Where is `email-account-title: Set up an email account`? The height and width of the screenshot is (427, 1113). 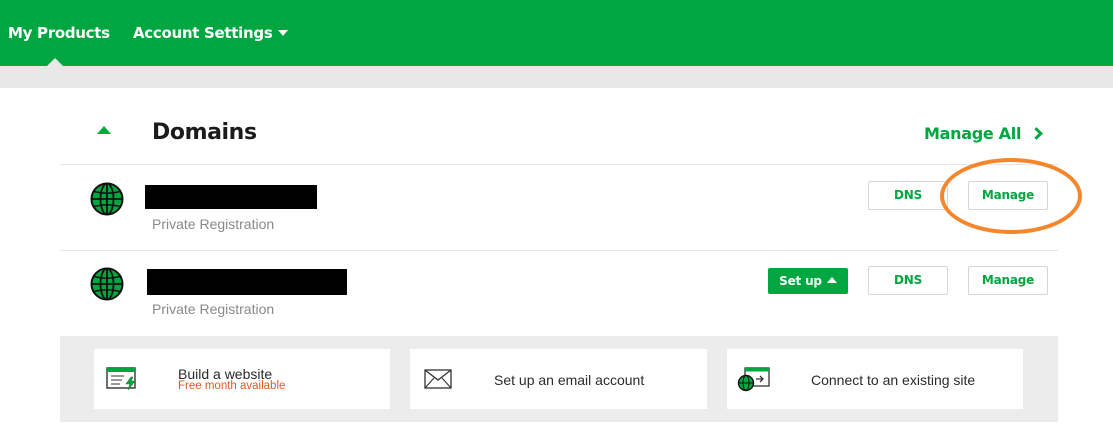 email-account-title: Set up an email account is located at coordinates (569, 380).